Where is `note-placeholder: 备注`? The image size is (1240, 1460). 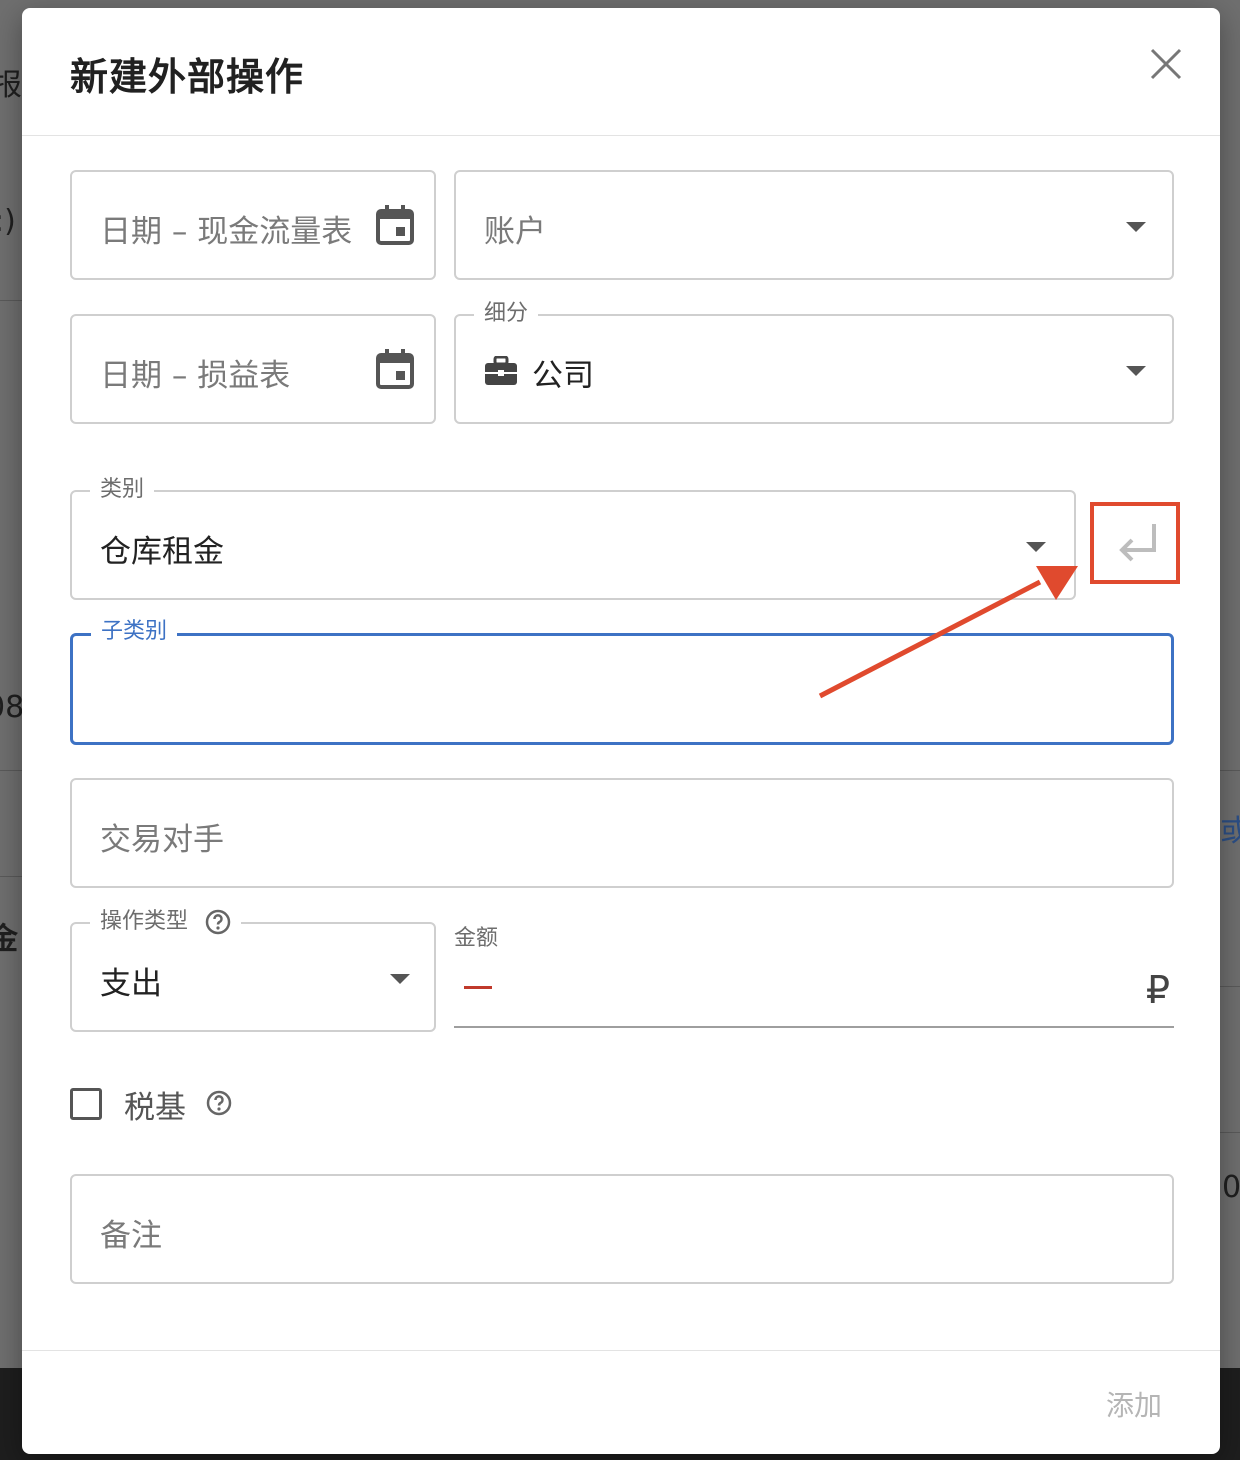 note-placeholder: 备注 is located at coordinates (131, 1236).